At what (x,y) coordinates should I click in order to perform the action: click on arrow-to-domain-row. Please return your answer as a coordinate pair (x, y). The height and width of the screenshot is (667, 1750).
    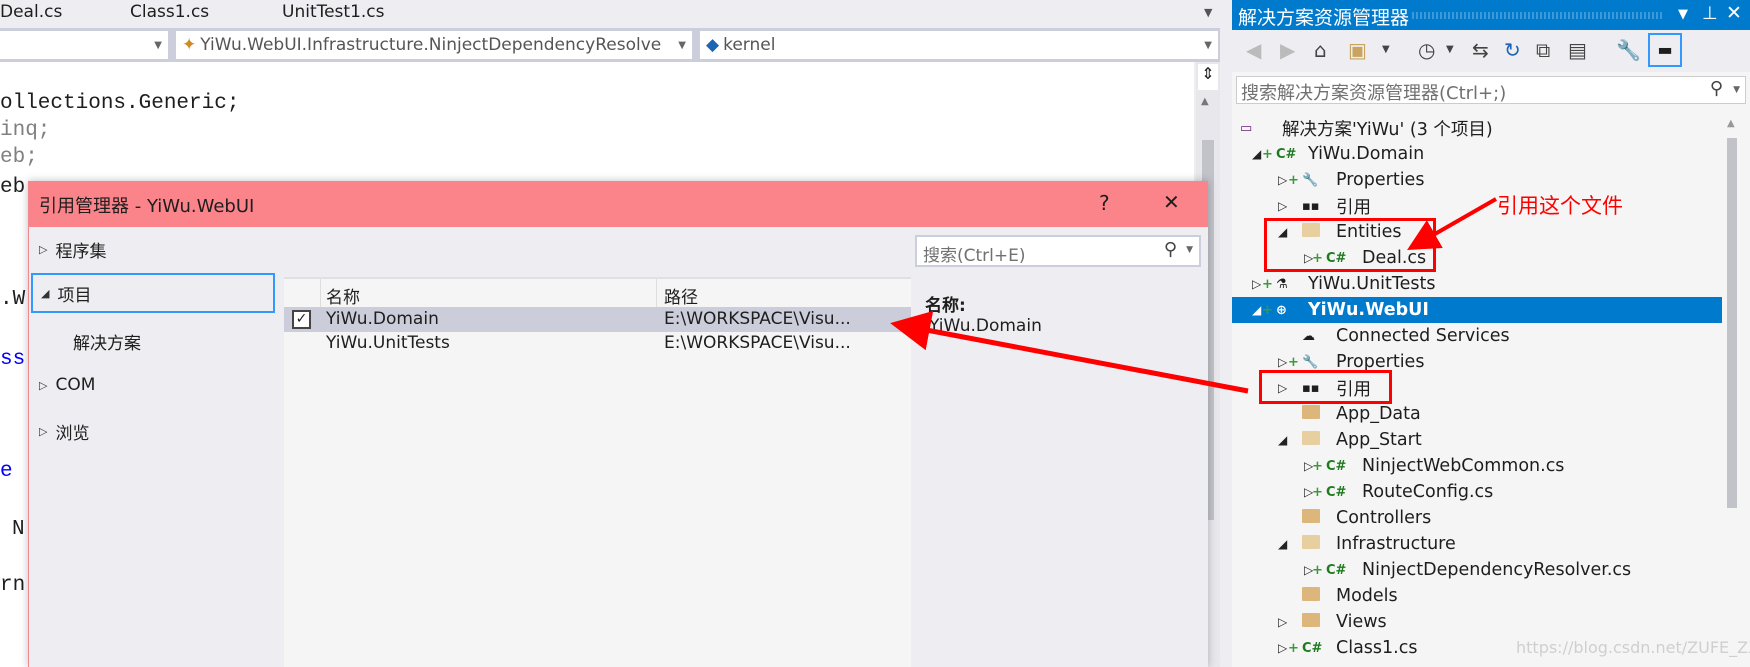
    Looking at the image, I should click on (1069, 352).